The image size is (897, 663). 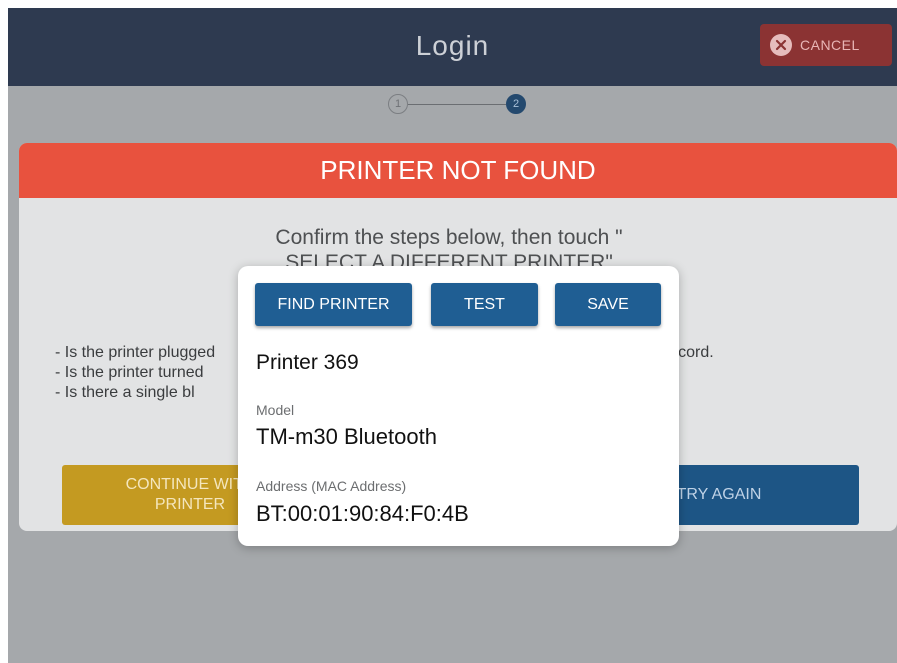 I want to click on cancel-button: CANCEL, so click(x=826, y=45).